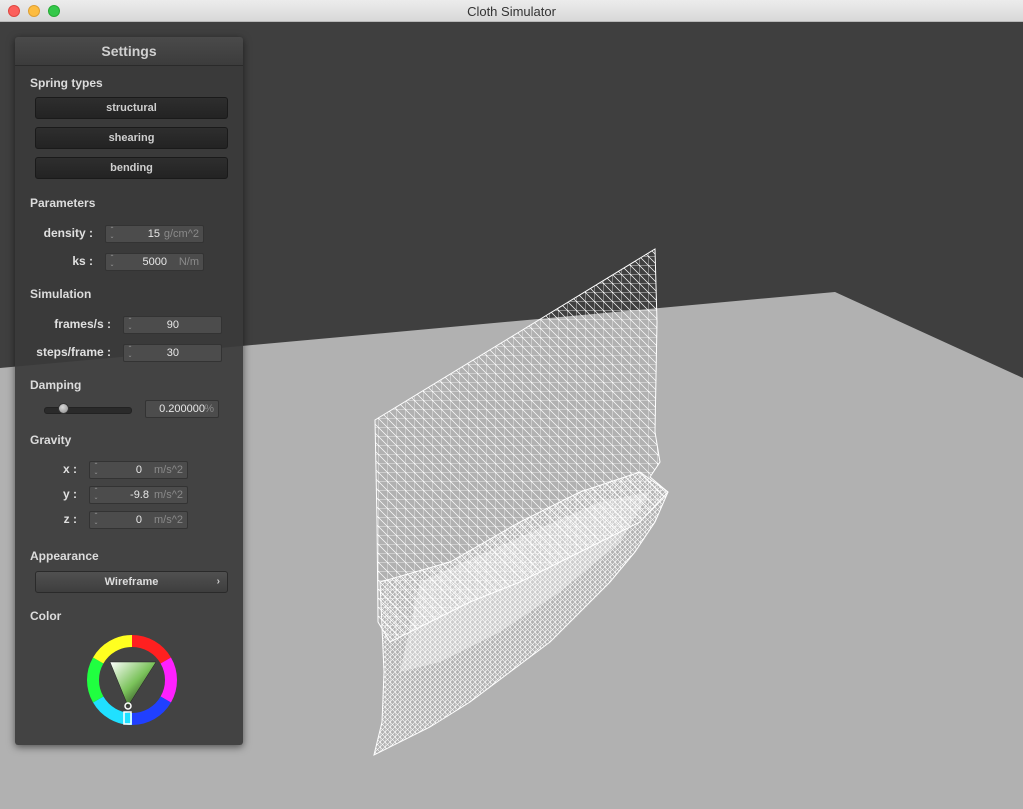 This screenshot has width=1023, height=809. What do you see at coordinates (133, 684) in the screenshot?
I see `saturation-triangle` at bounding box center [133, 684].